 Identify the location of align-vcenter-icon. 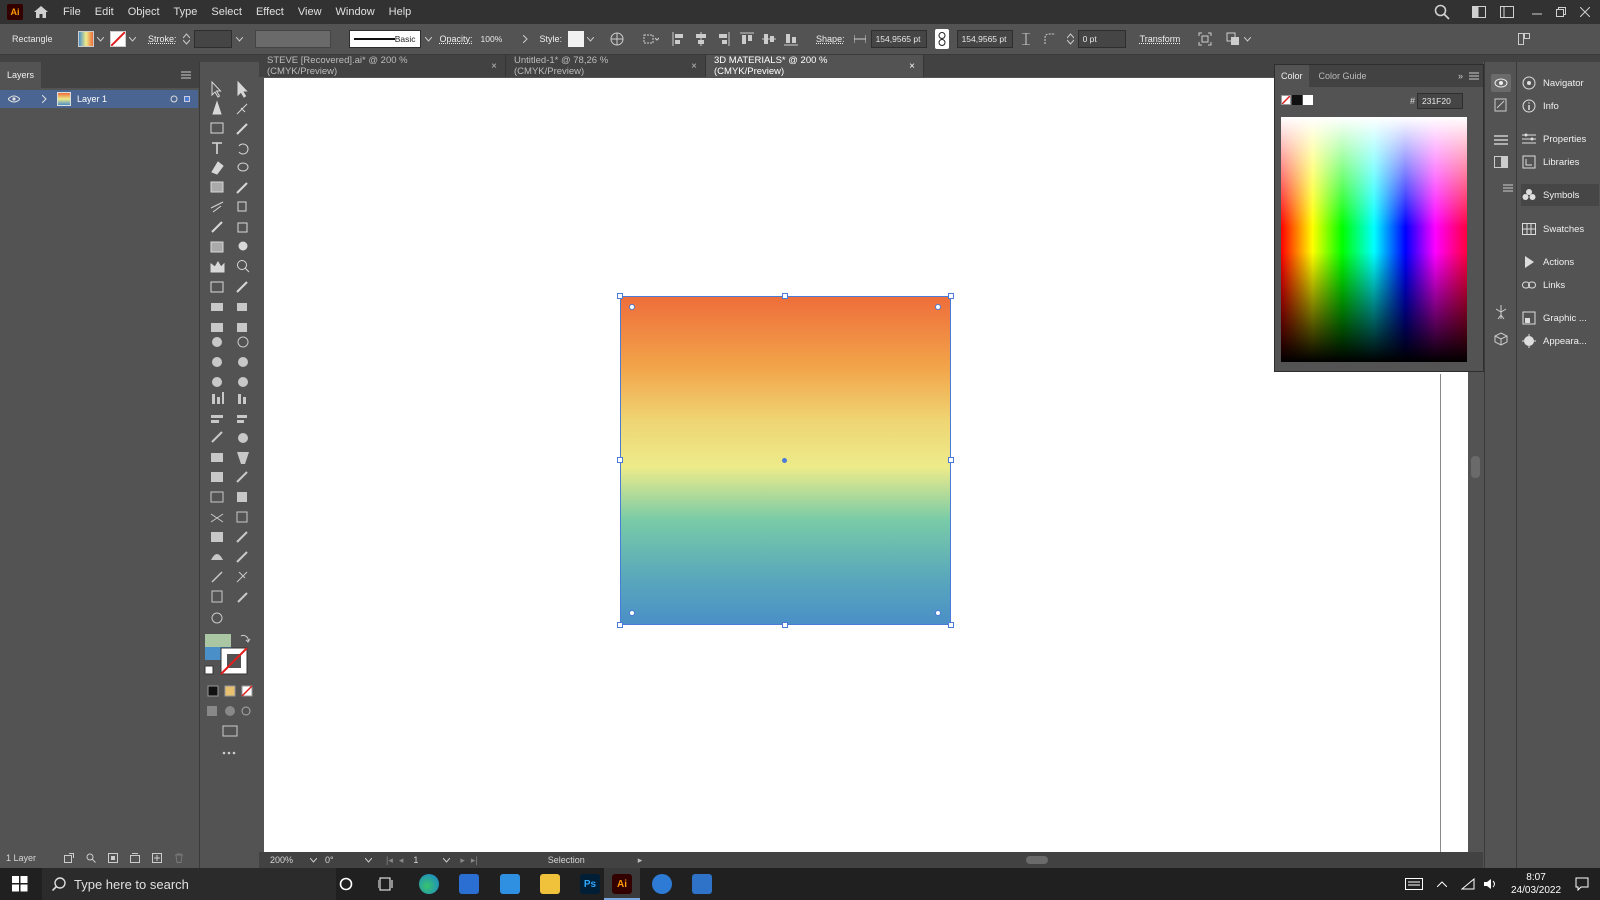
(769, 39).